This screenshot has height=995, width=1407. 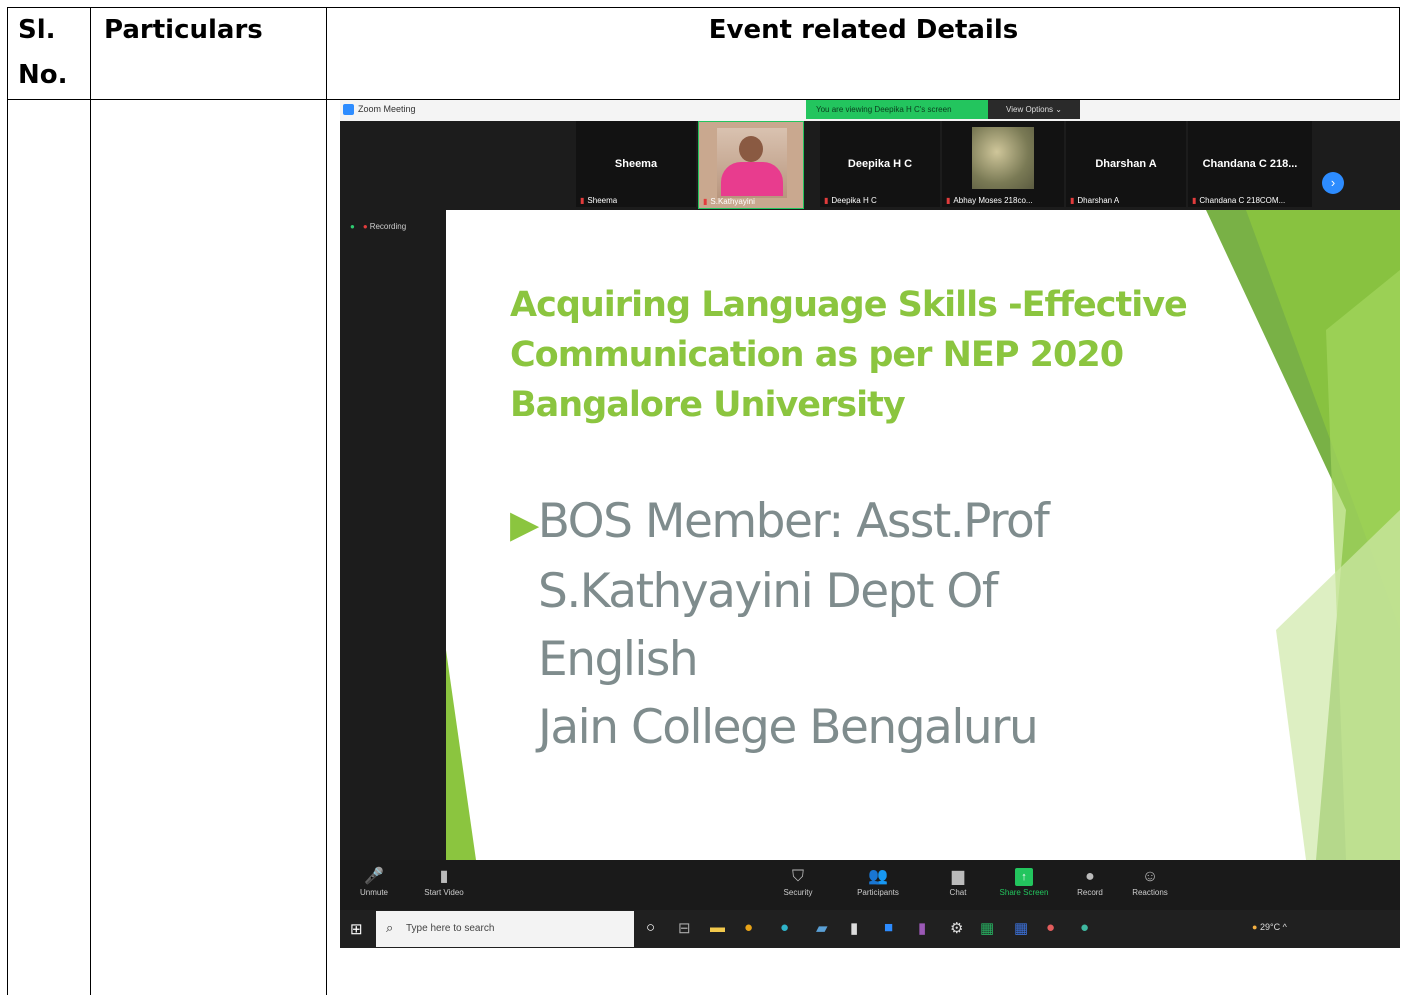 What do you see at coordinates (854, 928) in the screenshot?
I see `notepad-icon: ▮` at bounding box center [854, 928].